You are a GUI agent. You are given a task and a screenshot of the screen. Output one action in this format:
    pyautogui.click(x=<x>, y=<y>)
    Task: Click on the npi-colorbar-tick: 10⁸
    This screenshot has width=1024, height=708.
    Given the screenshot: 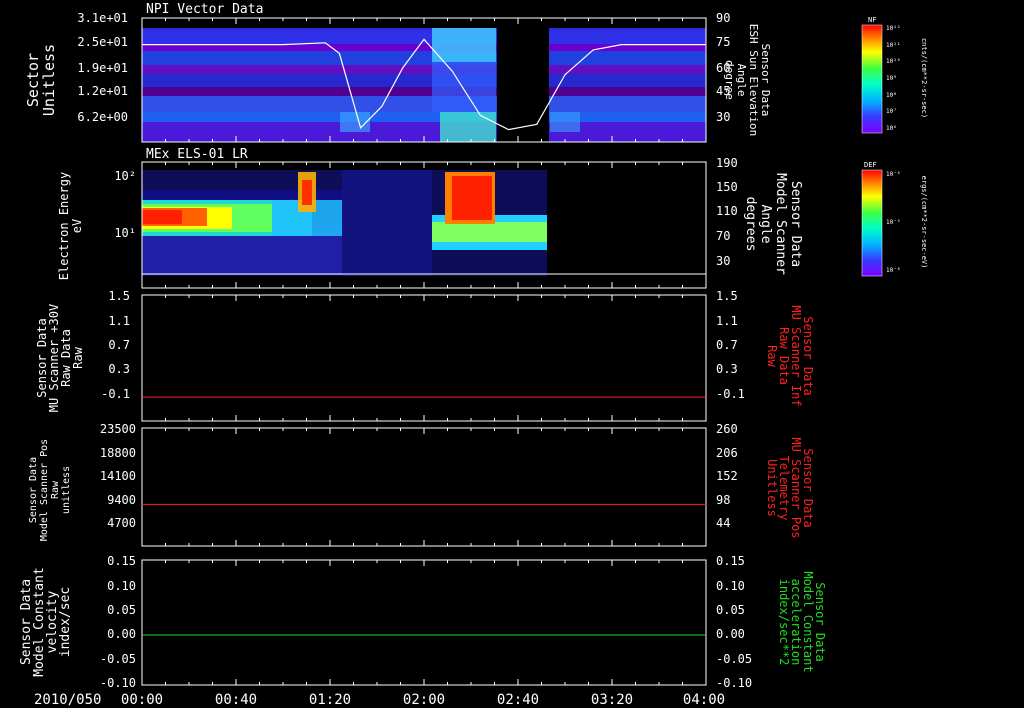 What is the action you would take?
    pyautogui.click(x=891, y=95)
    